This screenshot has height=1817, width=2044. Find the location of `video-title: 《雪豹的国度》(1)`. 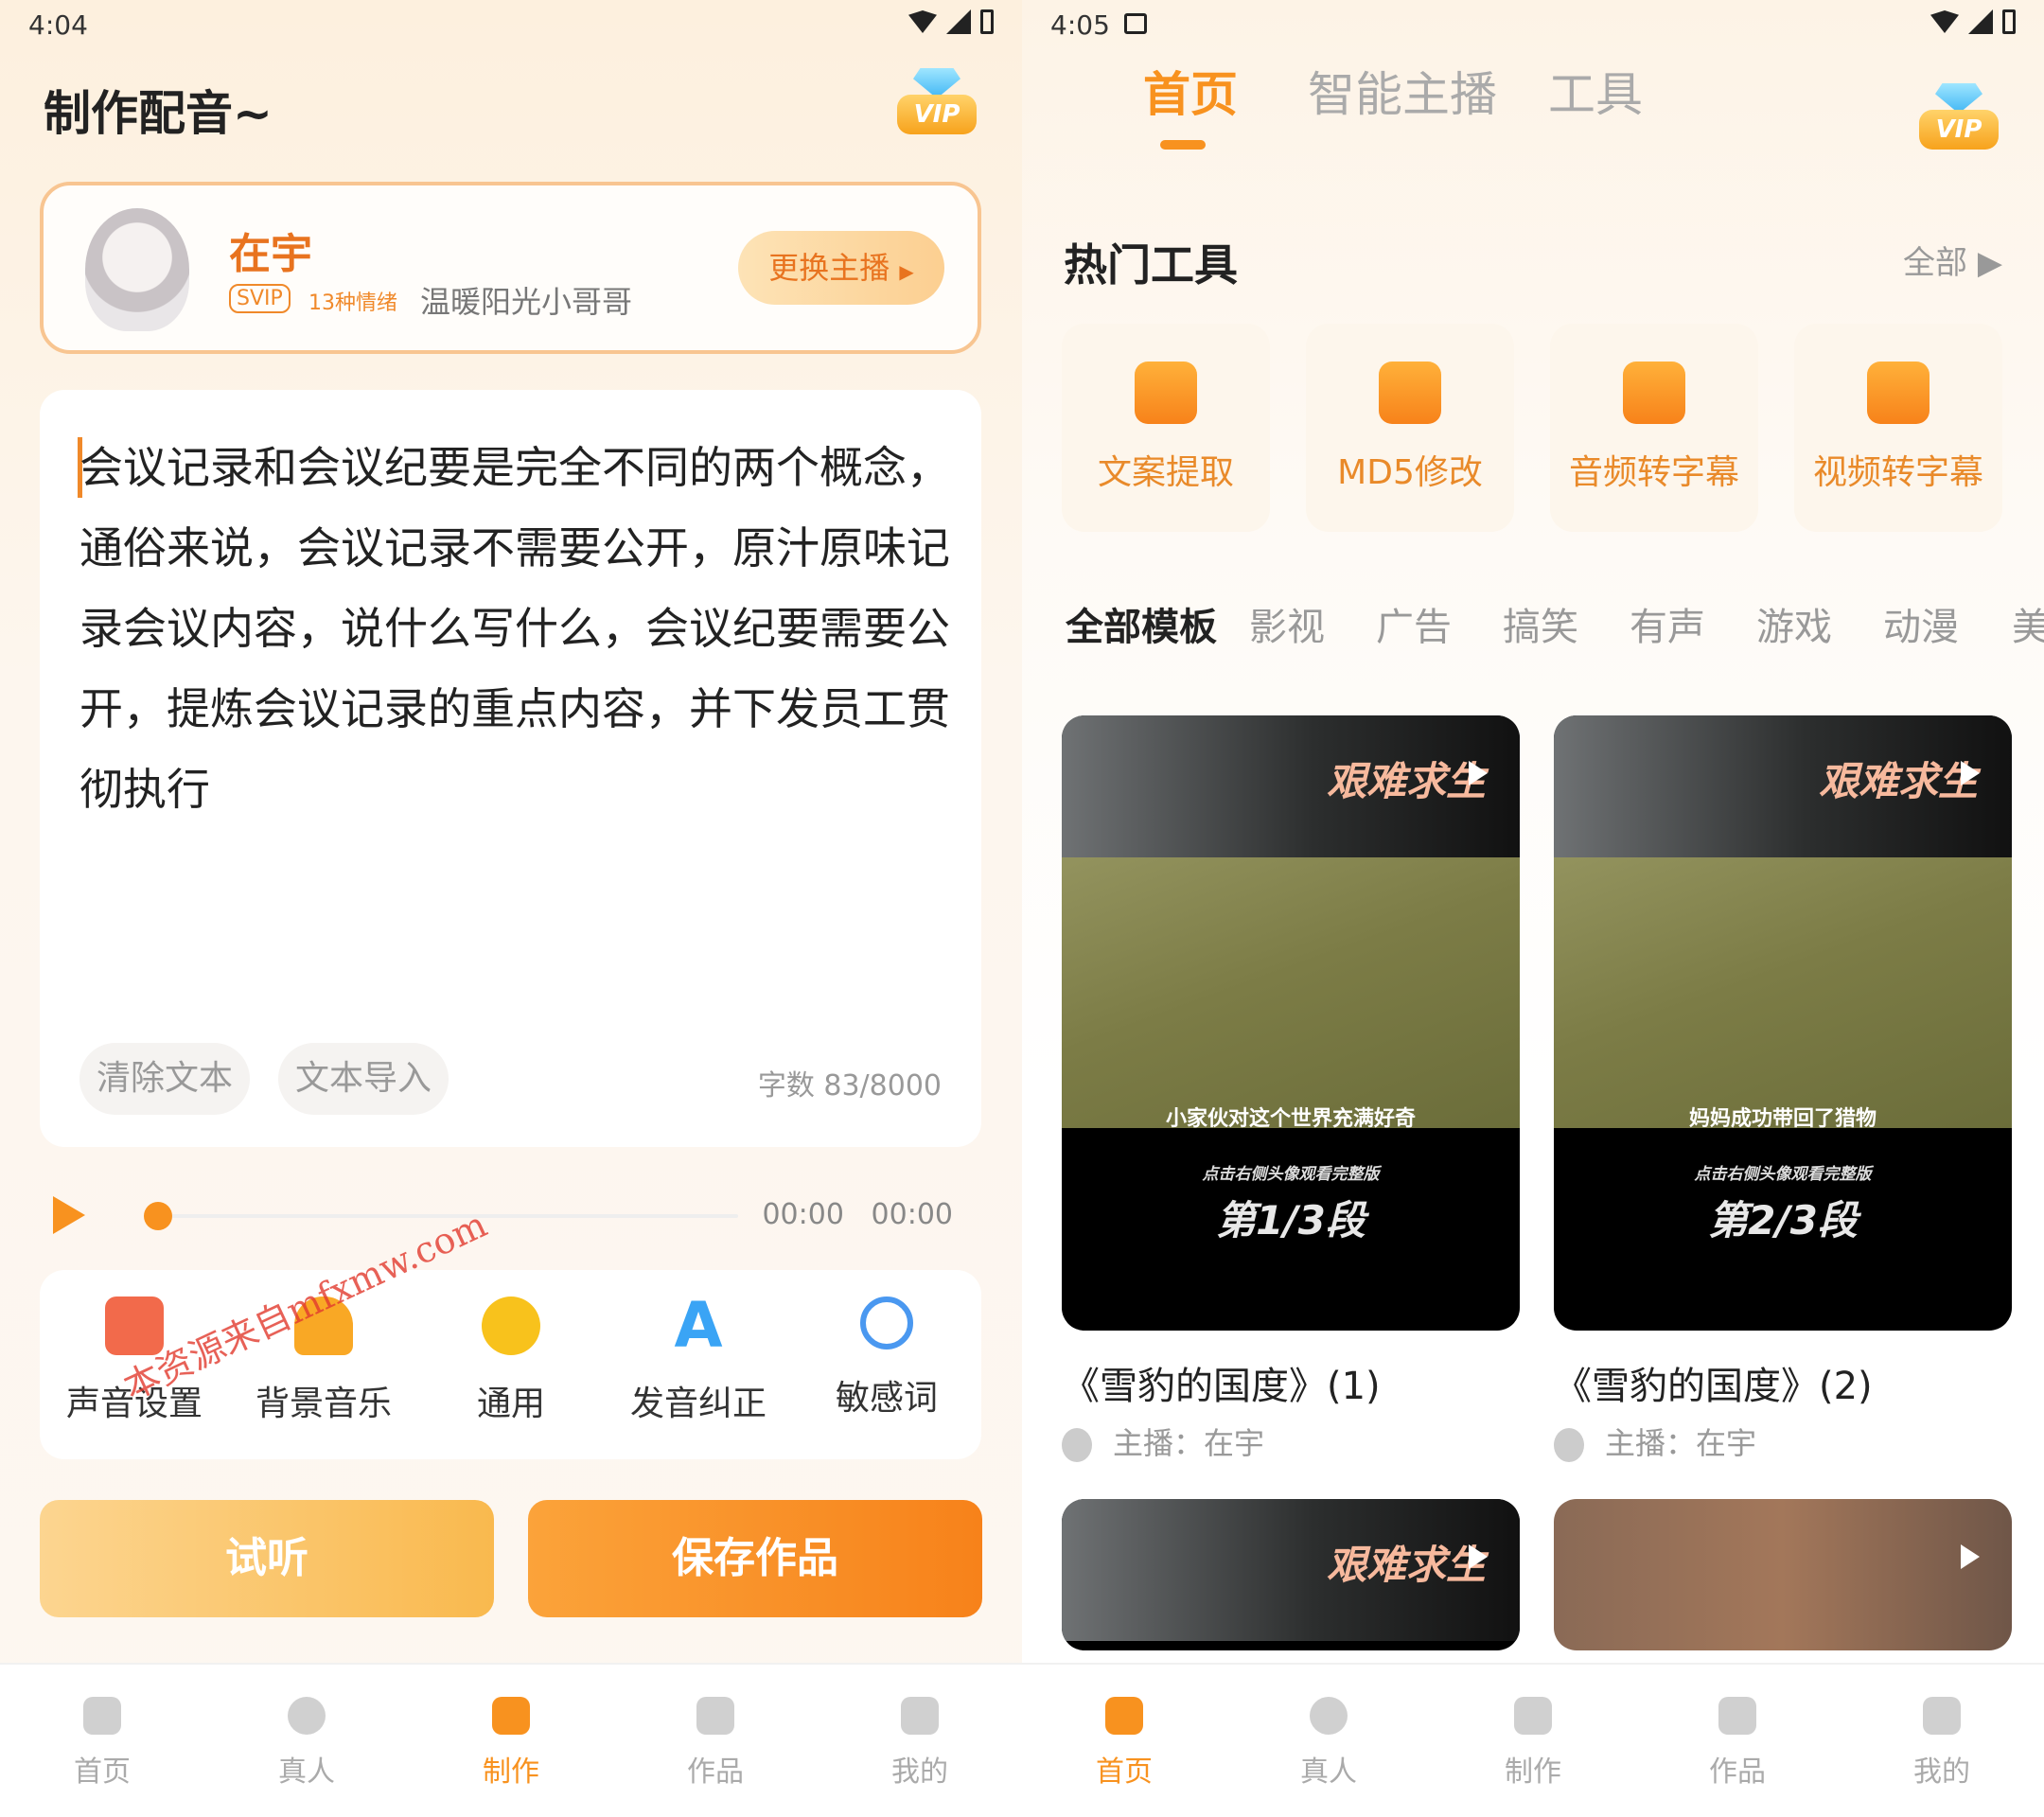

video-title: 《雪豹的国度》(1) is located at coordinates (1221, 1386).